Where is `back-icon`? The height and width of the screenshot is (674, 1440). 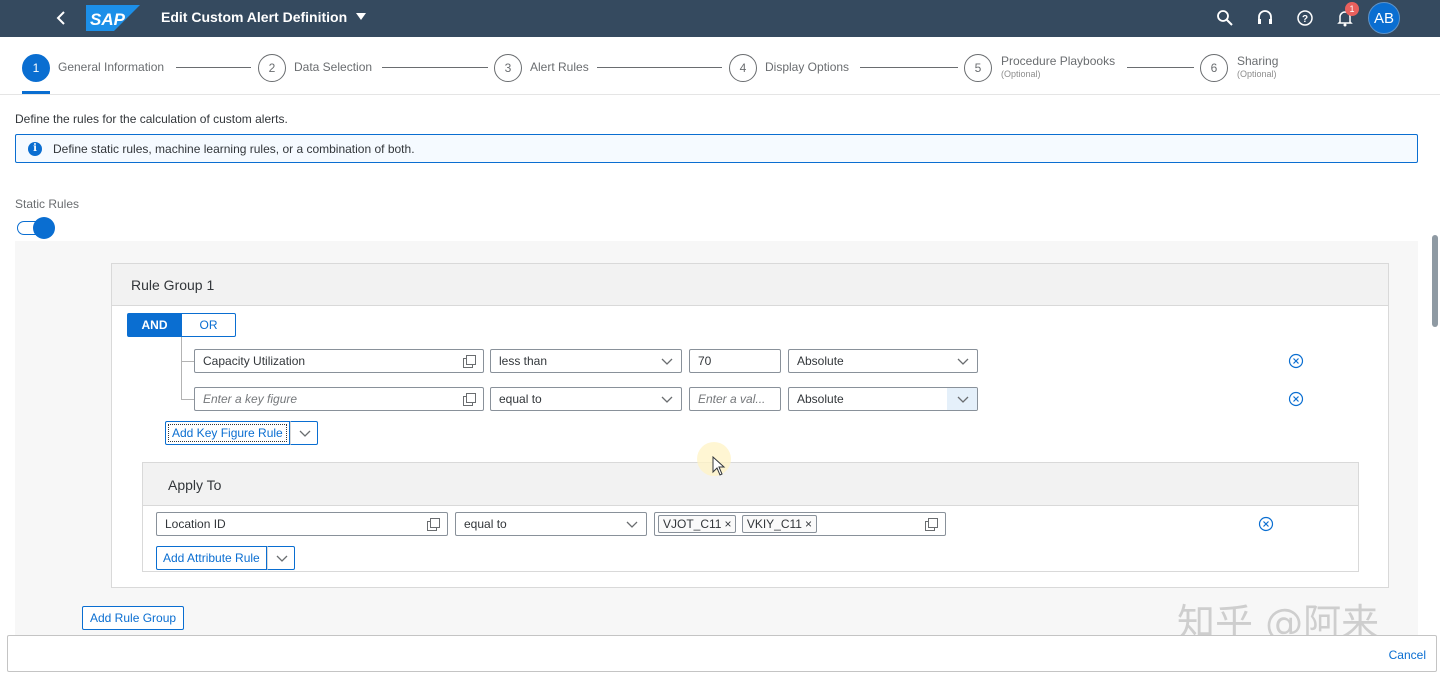
back-icon is located at coordinates (62, 18).